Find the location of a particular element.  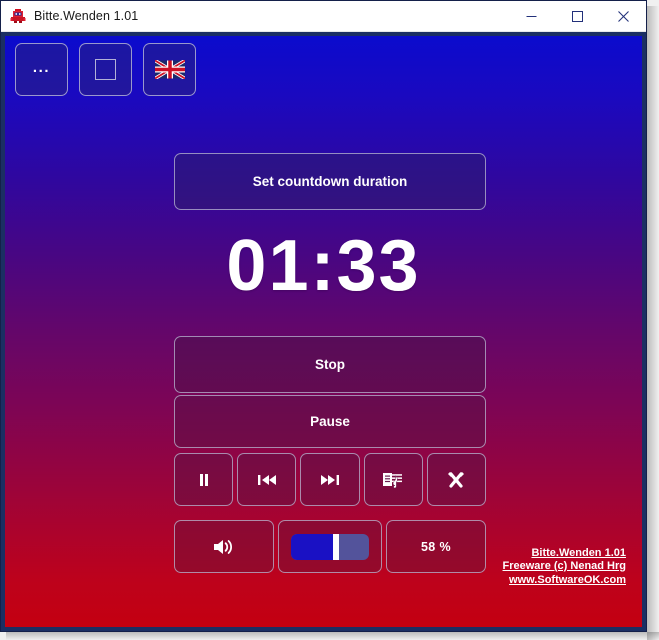

always-on-top-button is located at coordinates (105, 69).